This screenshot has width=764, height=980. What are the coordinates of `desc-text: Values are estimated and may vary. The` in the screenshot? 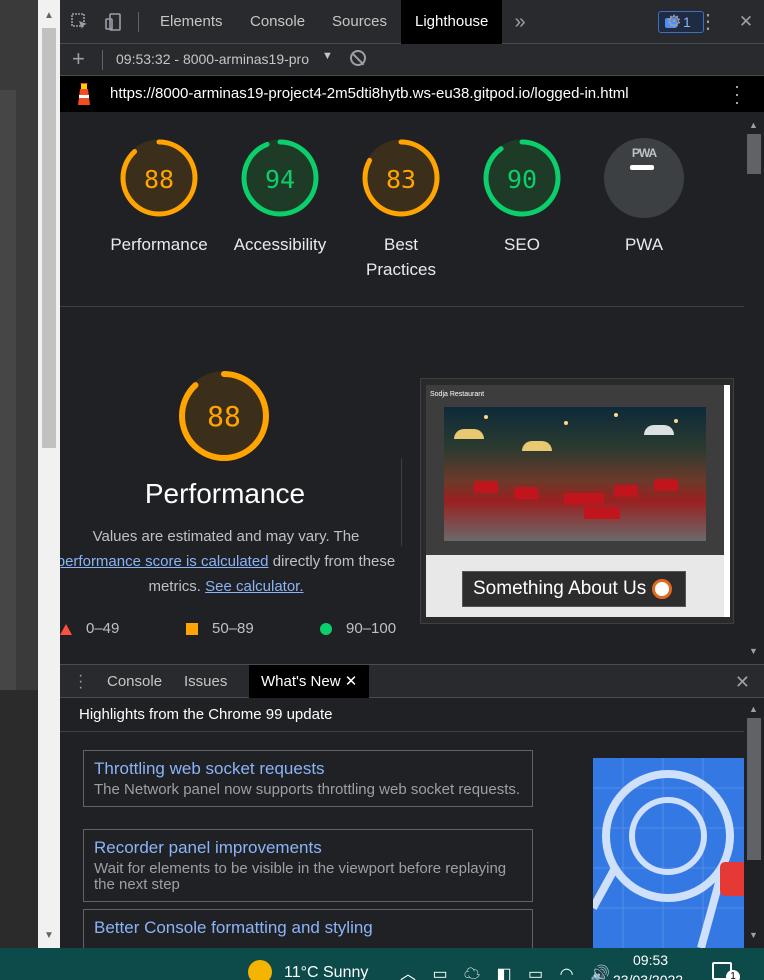 It's located at (226, 536).